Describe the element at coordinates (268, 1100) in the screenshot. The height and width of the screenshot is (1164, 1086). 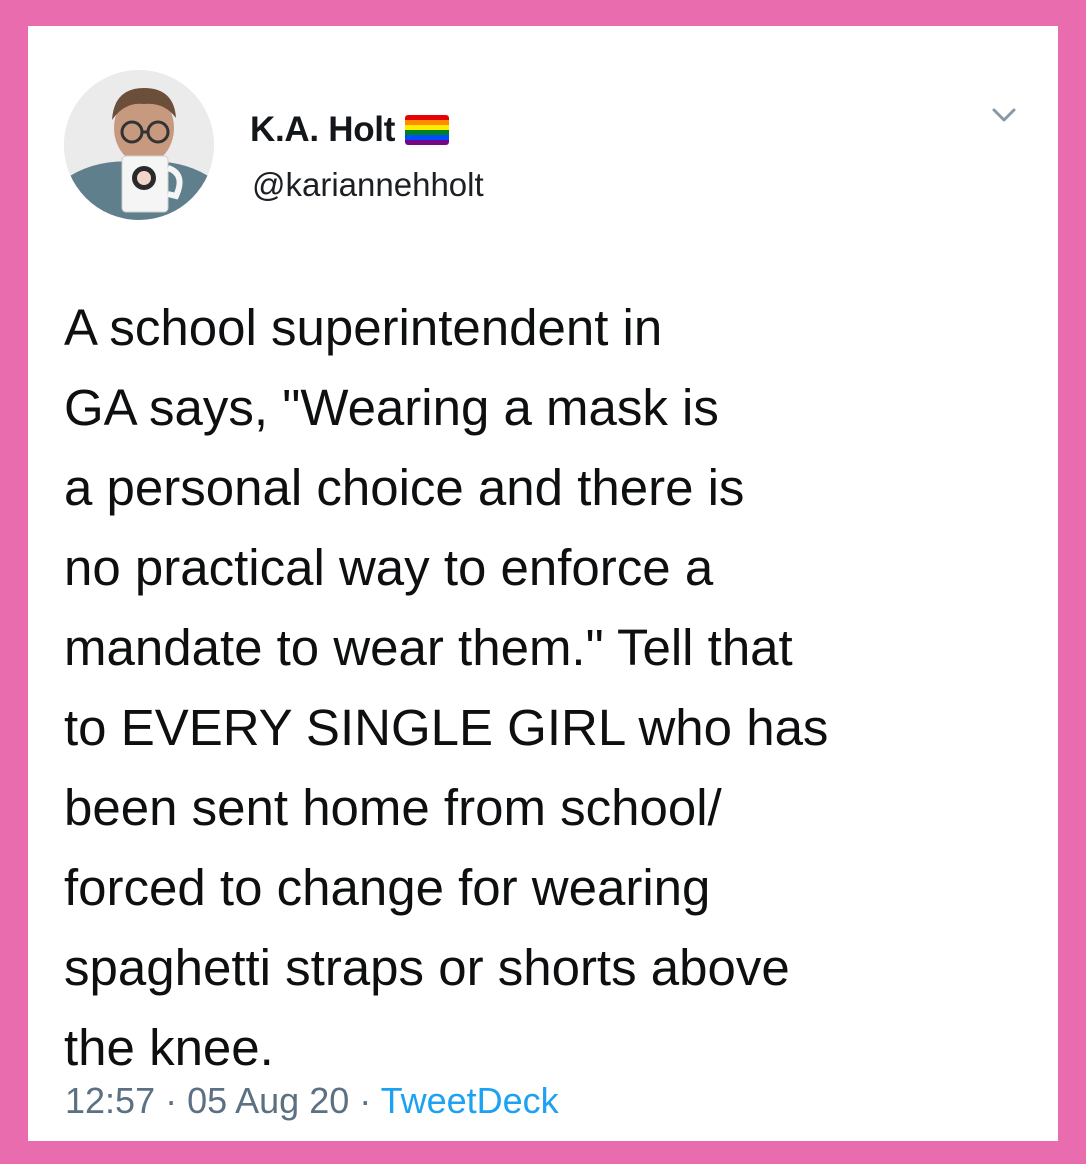
I see `tweet-date: 05 Aug 20` at that location.